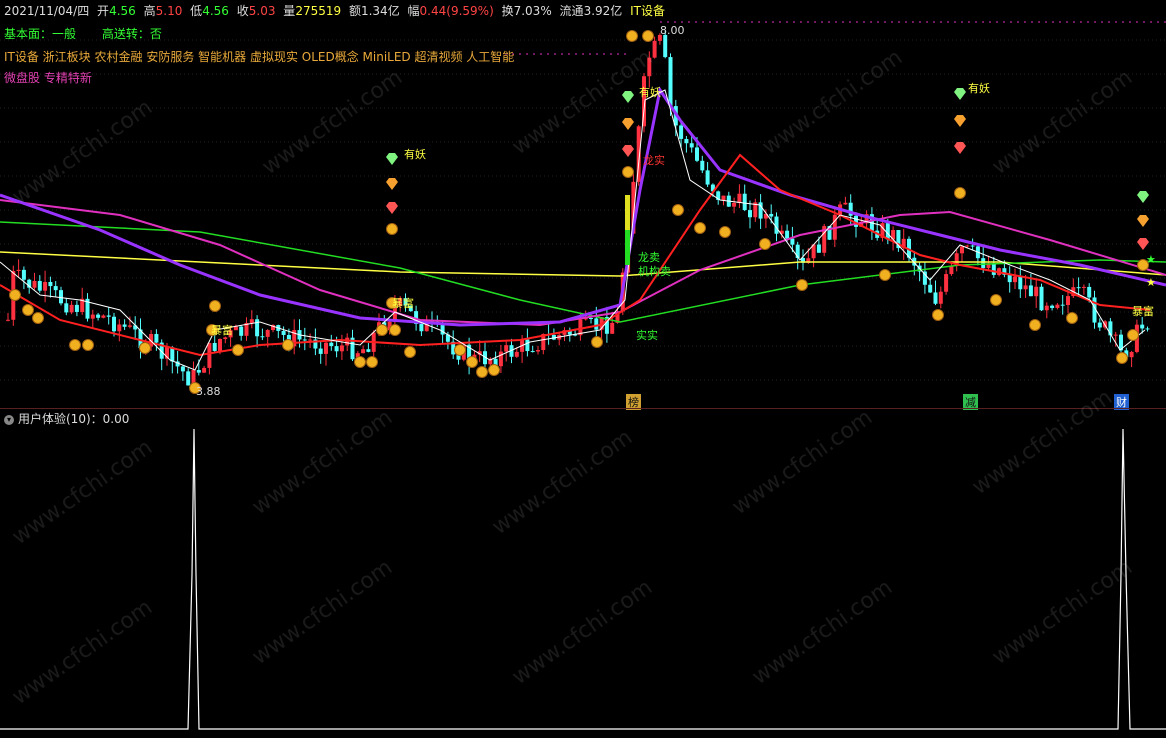 The width and height of the screenshot is (1166, 738). What do you see at coordinates (222, 330) in the screenshot?
I see `signal-baofu-1: 暴富` at bounding box center [222, 330].